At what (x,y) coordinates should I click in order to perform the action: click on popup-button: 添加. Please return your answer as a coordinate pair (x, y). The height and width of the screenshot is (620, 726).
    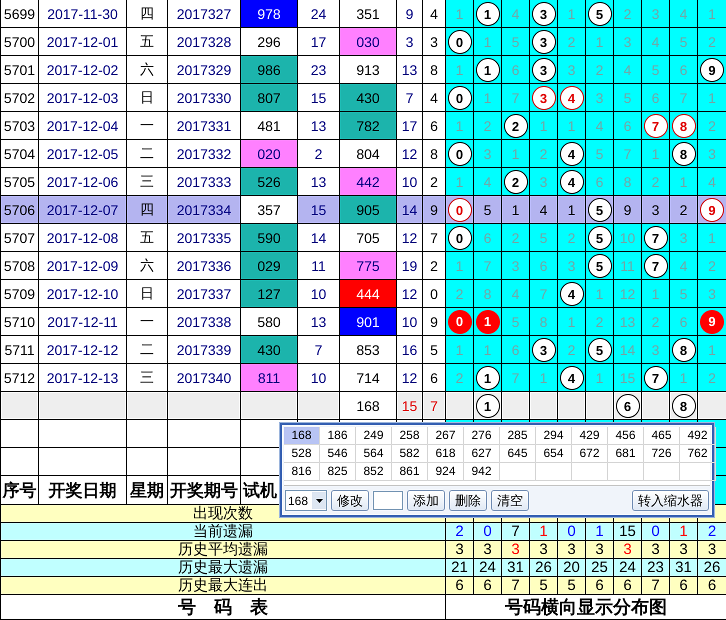
    Looking at the image, I should click on (426, 500).